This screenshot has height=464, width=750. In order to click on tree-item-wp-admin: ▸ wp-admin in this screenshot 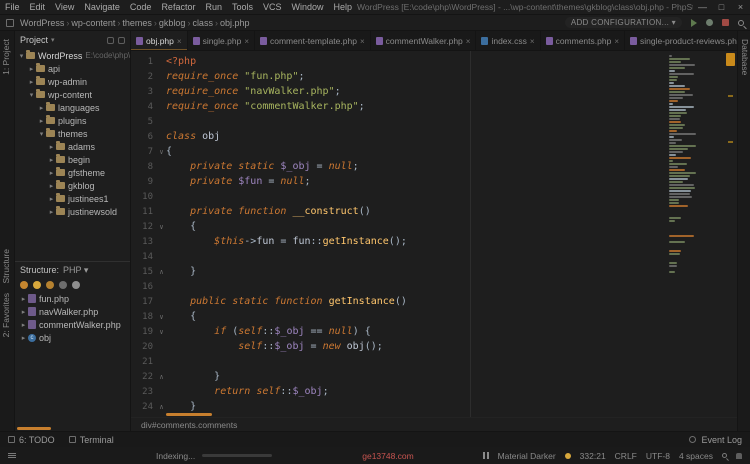, I will do `click(72, 81)`.